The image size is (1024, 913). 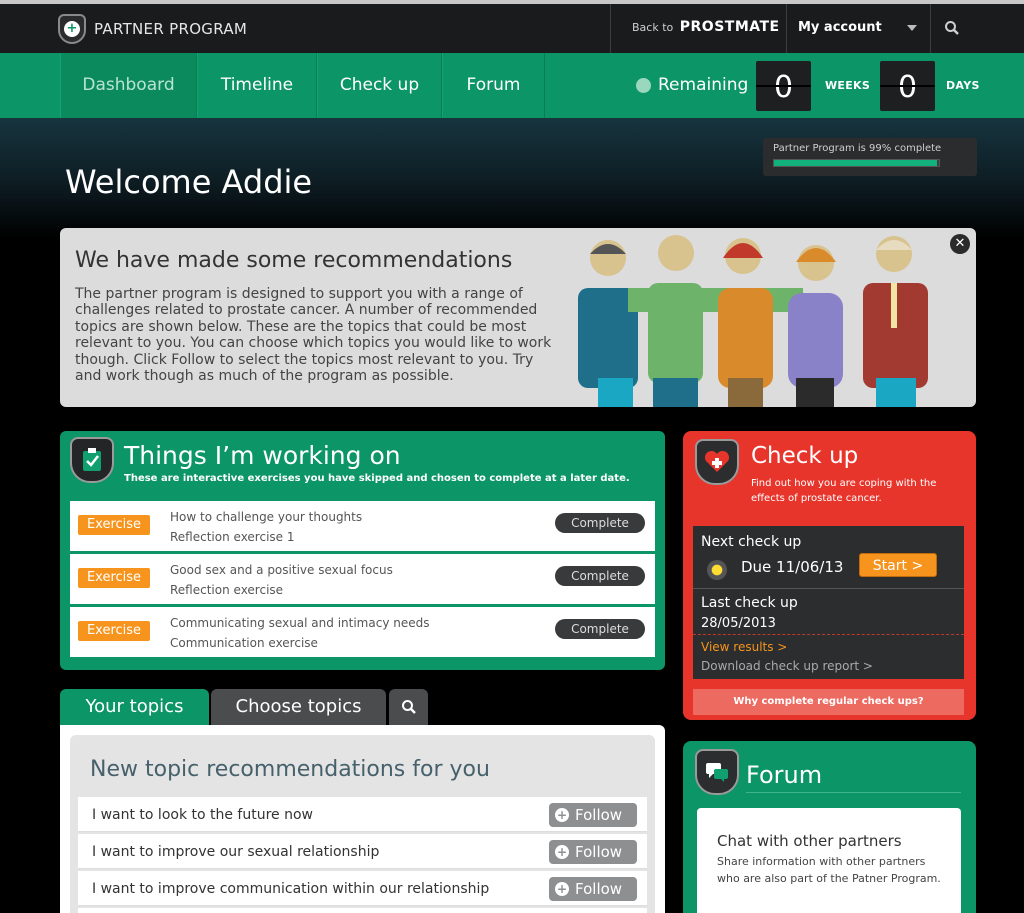 What do you see at coordinates (898, 565) in the screenshot?
I see `start-button: Start >` at bounding box center [898, 565].